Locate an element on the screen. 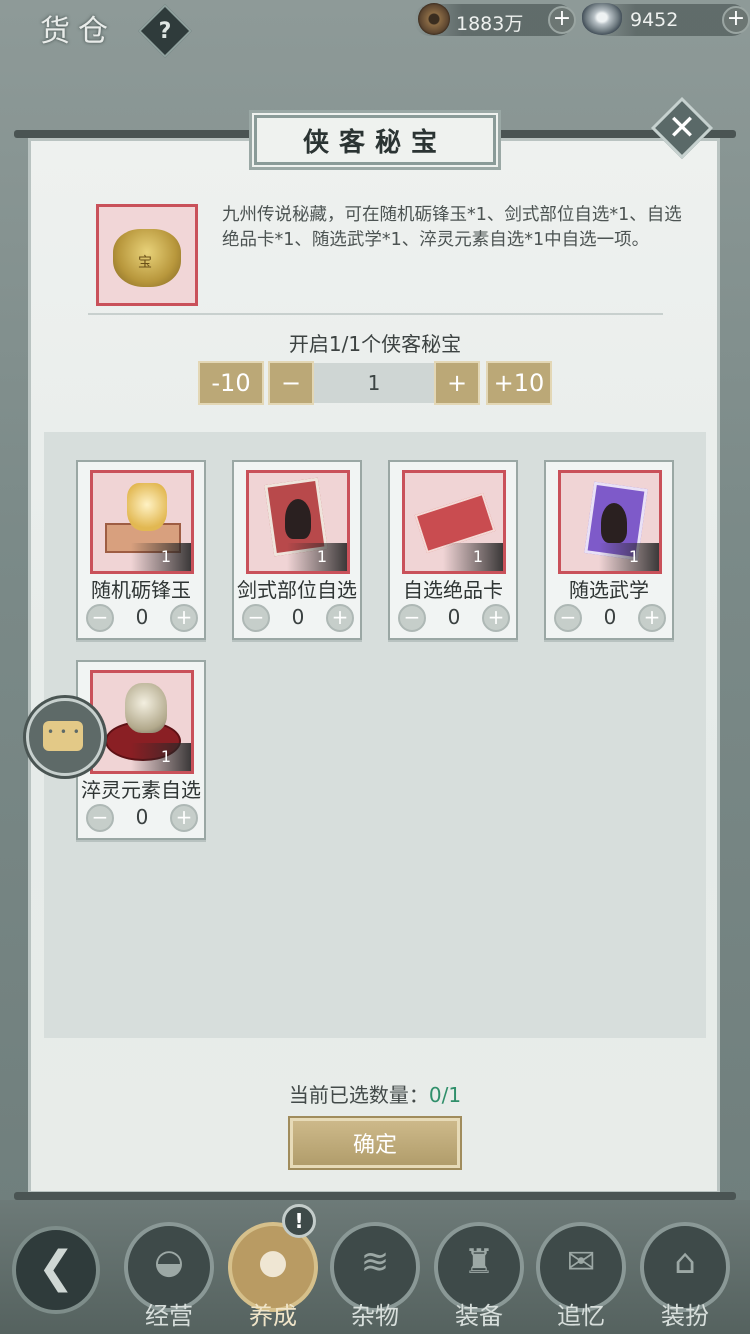  add-copper-button: + is located at coordinates (562, 20).